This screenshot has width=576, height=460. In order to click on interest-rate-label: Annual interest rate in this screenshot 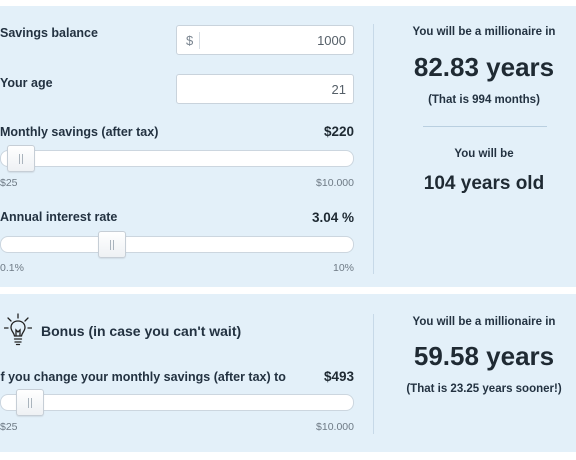, I will do `click(59, 217)`.